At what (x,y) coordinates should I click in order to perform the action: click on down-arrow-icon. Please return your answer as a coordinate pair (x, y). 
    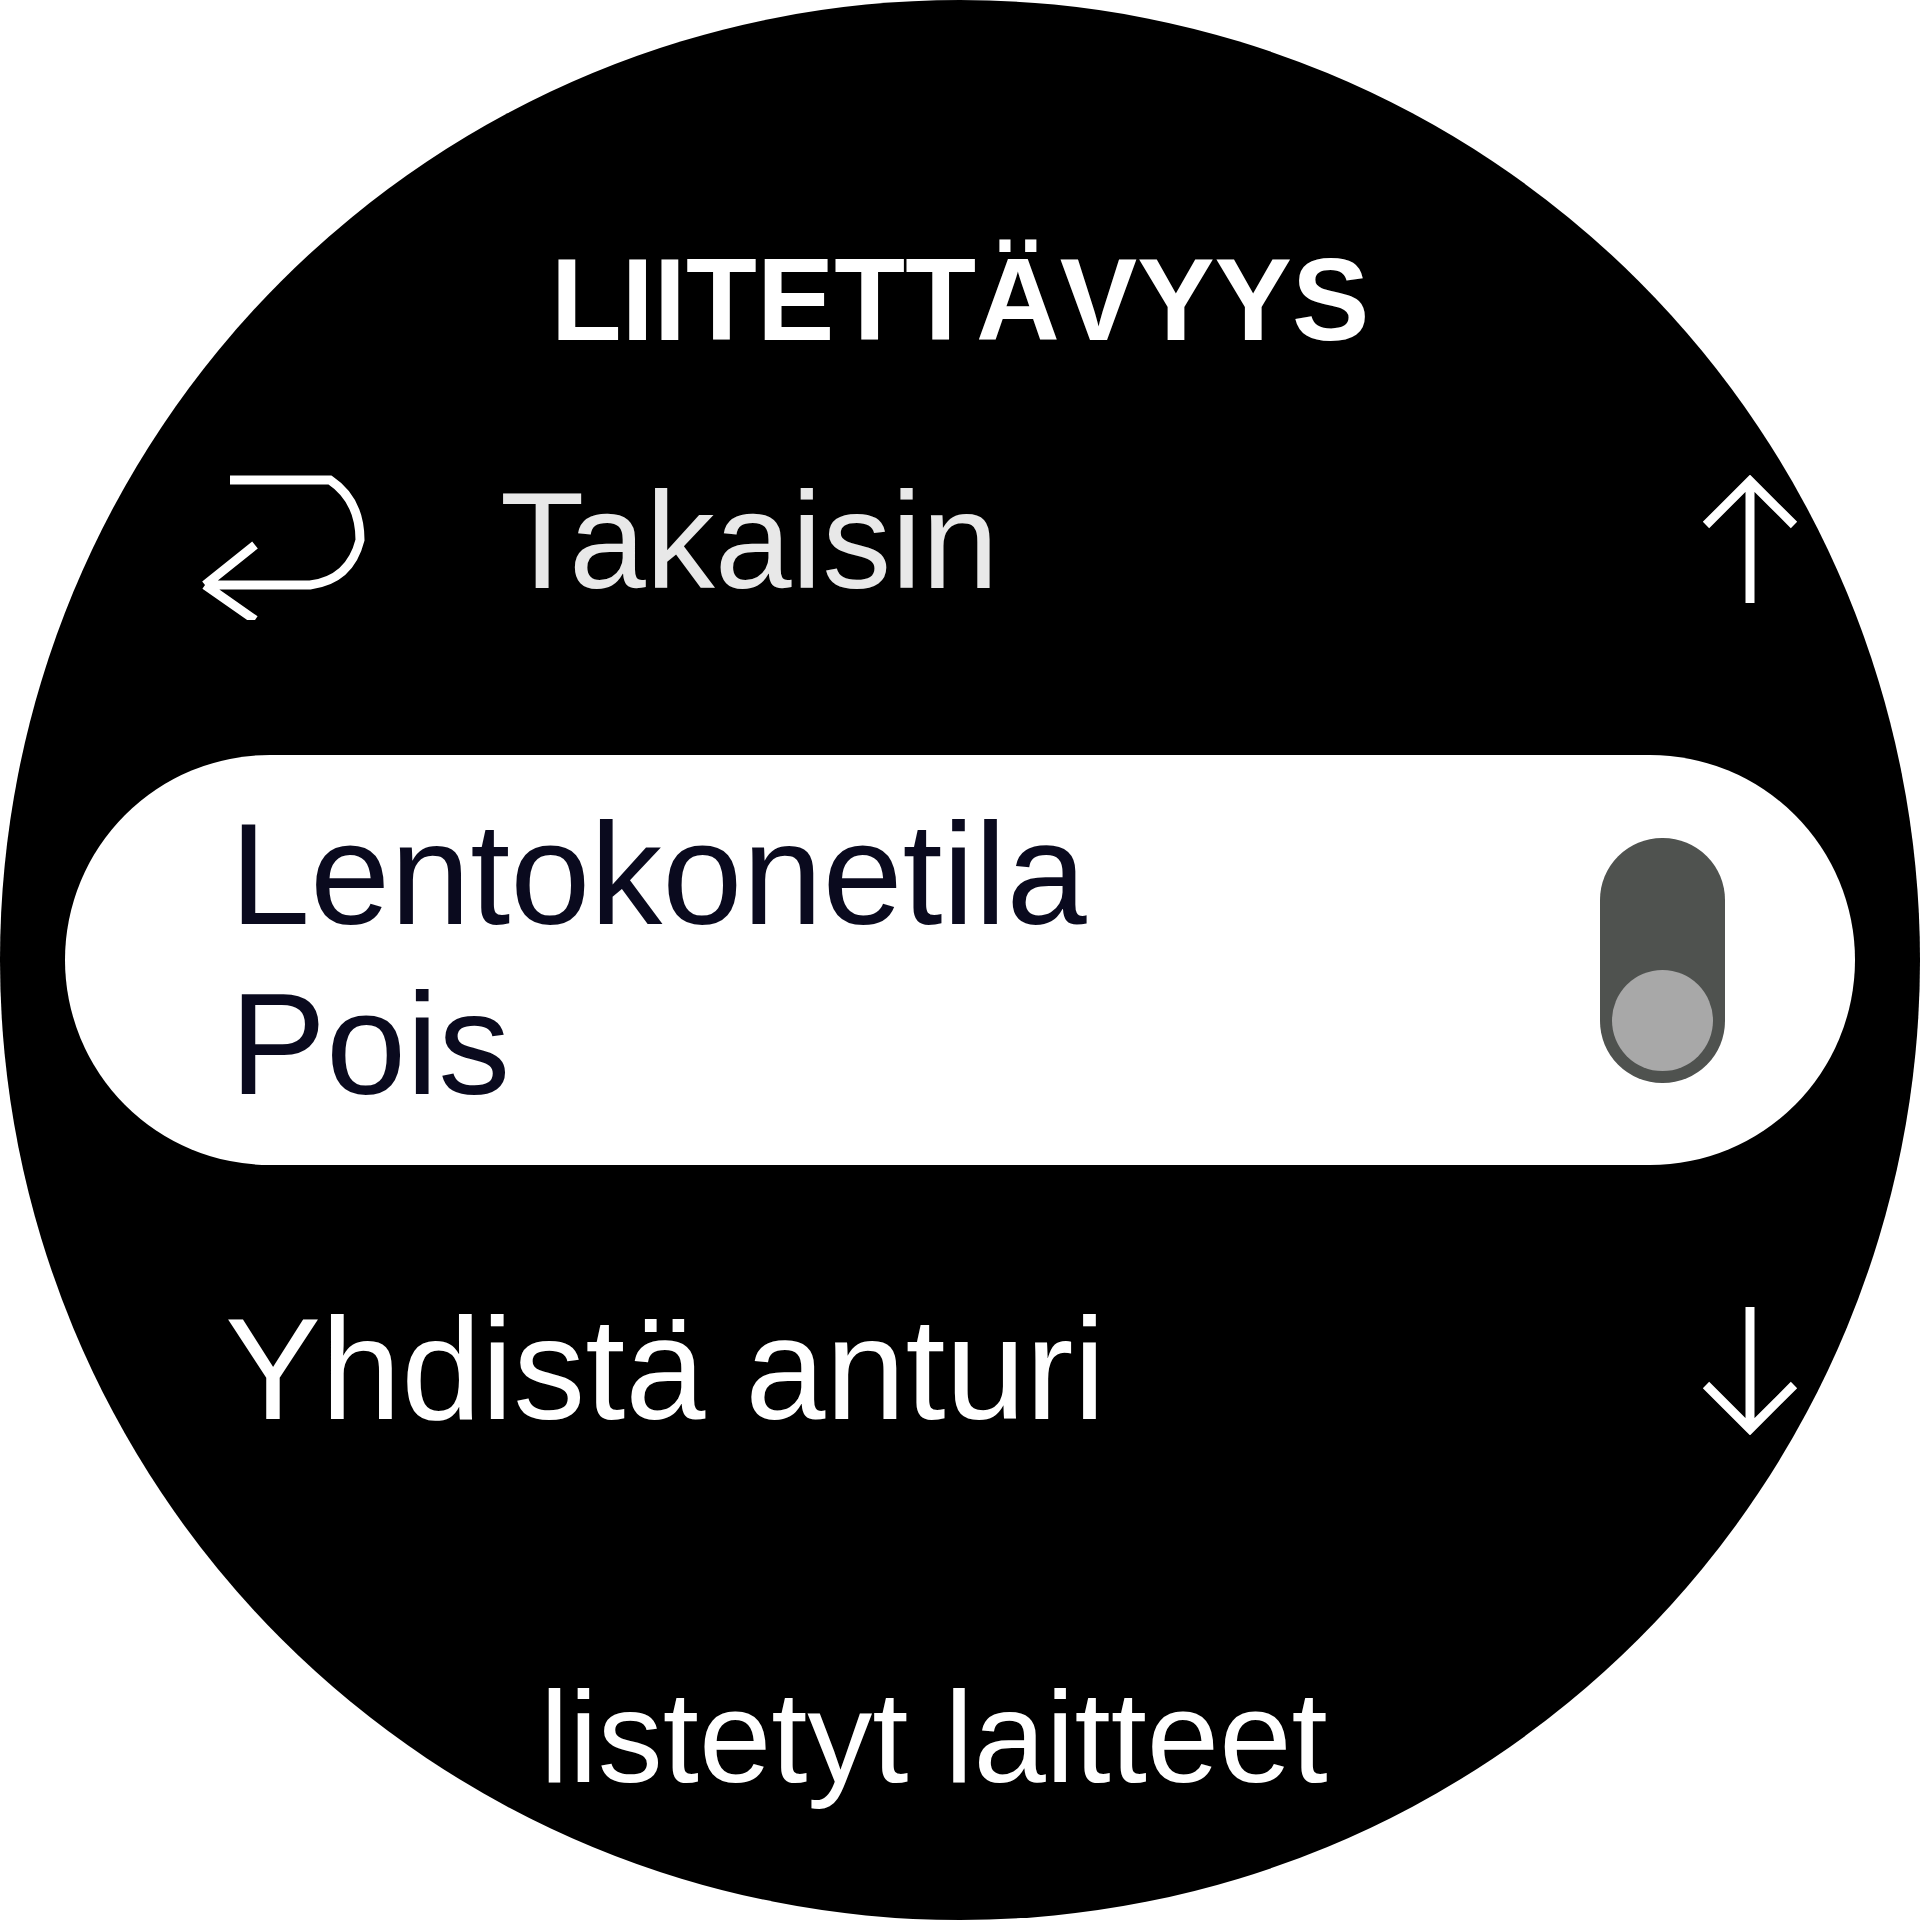
    Looking at the image, I should click on (1750, 1370).